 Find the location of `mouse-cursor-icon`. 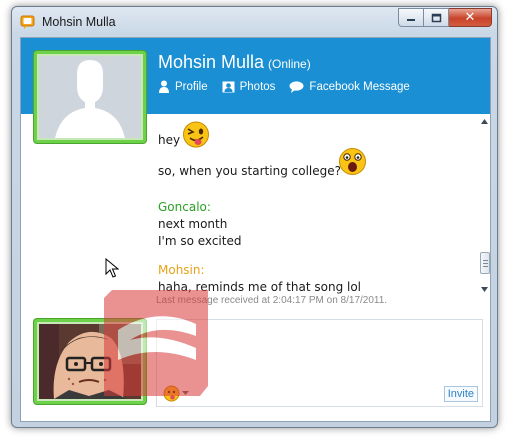

mouse-cursor-icon is located at coordinates (112, 268).